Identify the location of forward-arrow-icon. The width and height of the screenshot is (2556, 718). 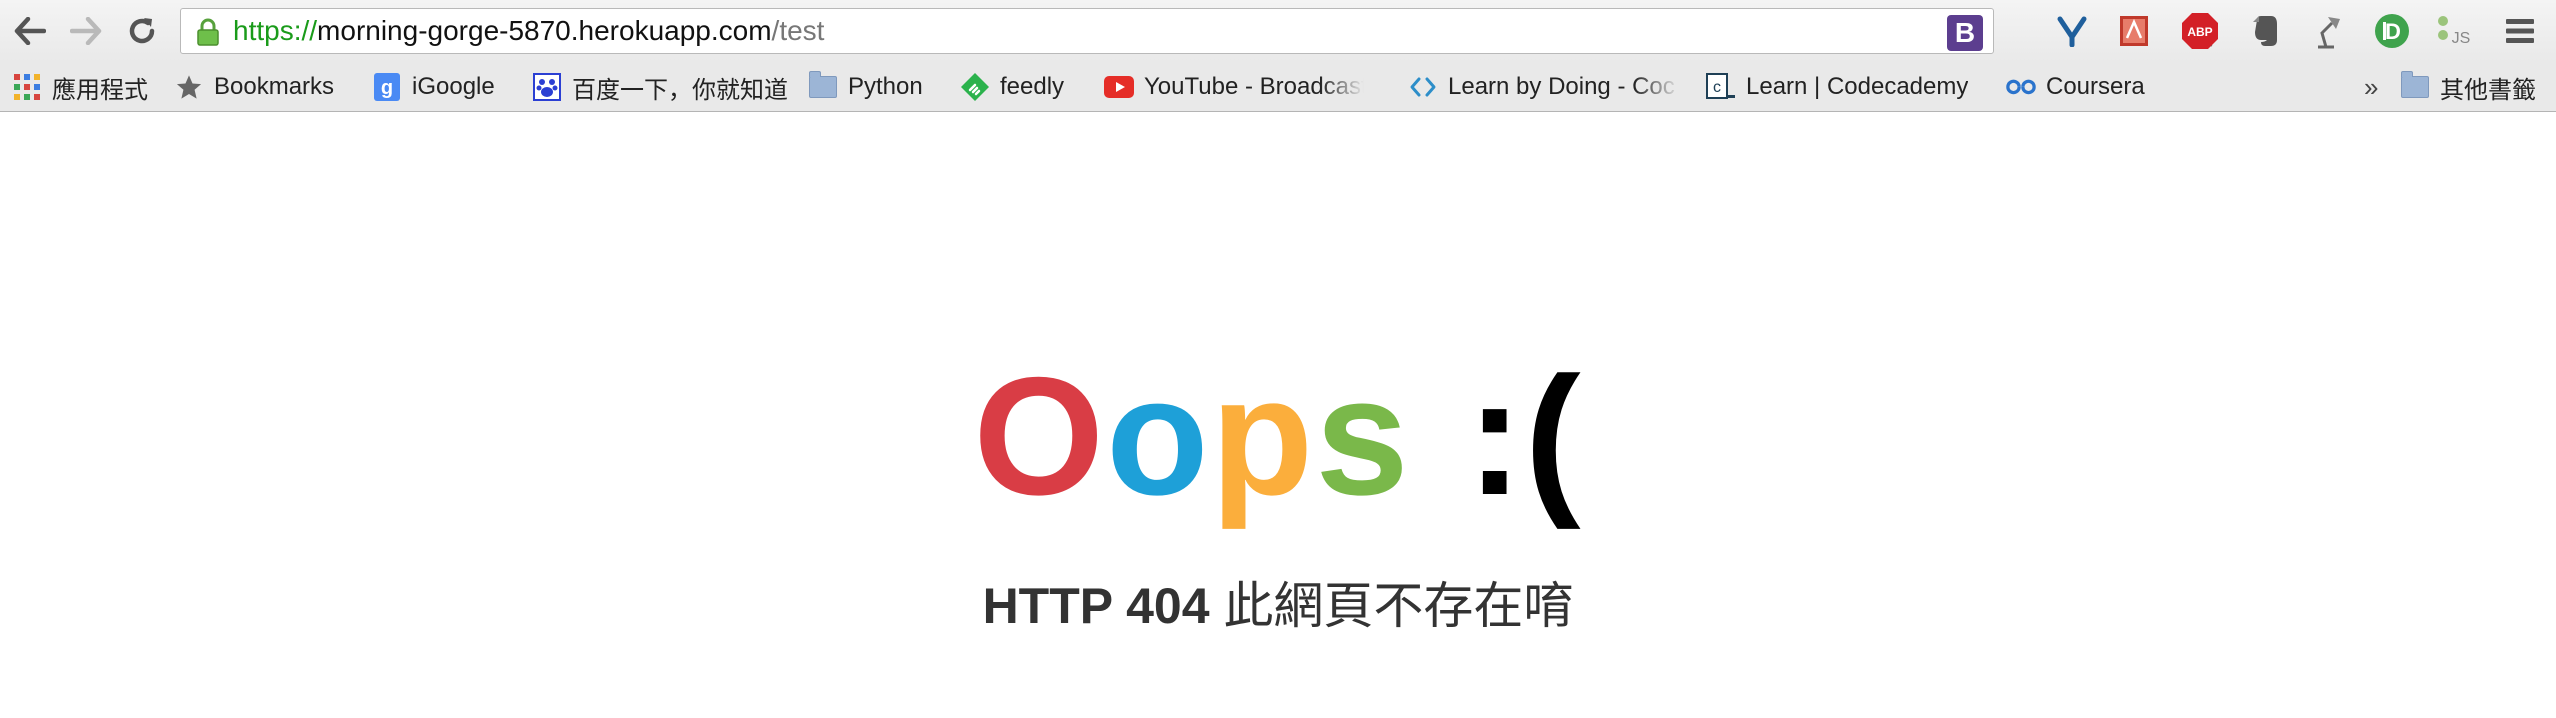
(86, 31).